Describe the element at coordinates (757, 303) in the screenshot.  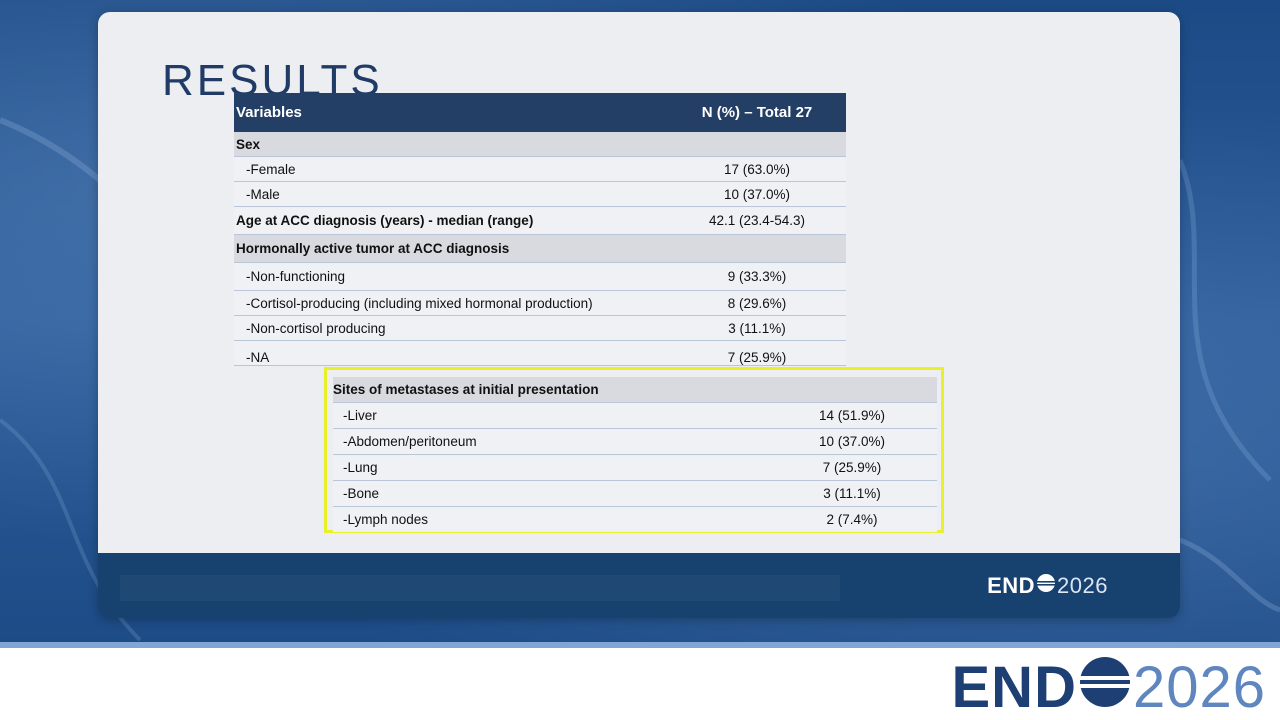
I see `row-value: 8 (29.6%)` at that location.